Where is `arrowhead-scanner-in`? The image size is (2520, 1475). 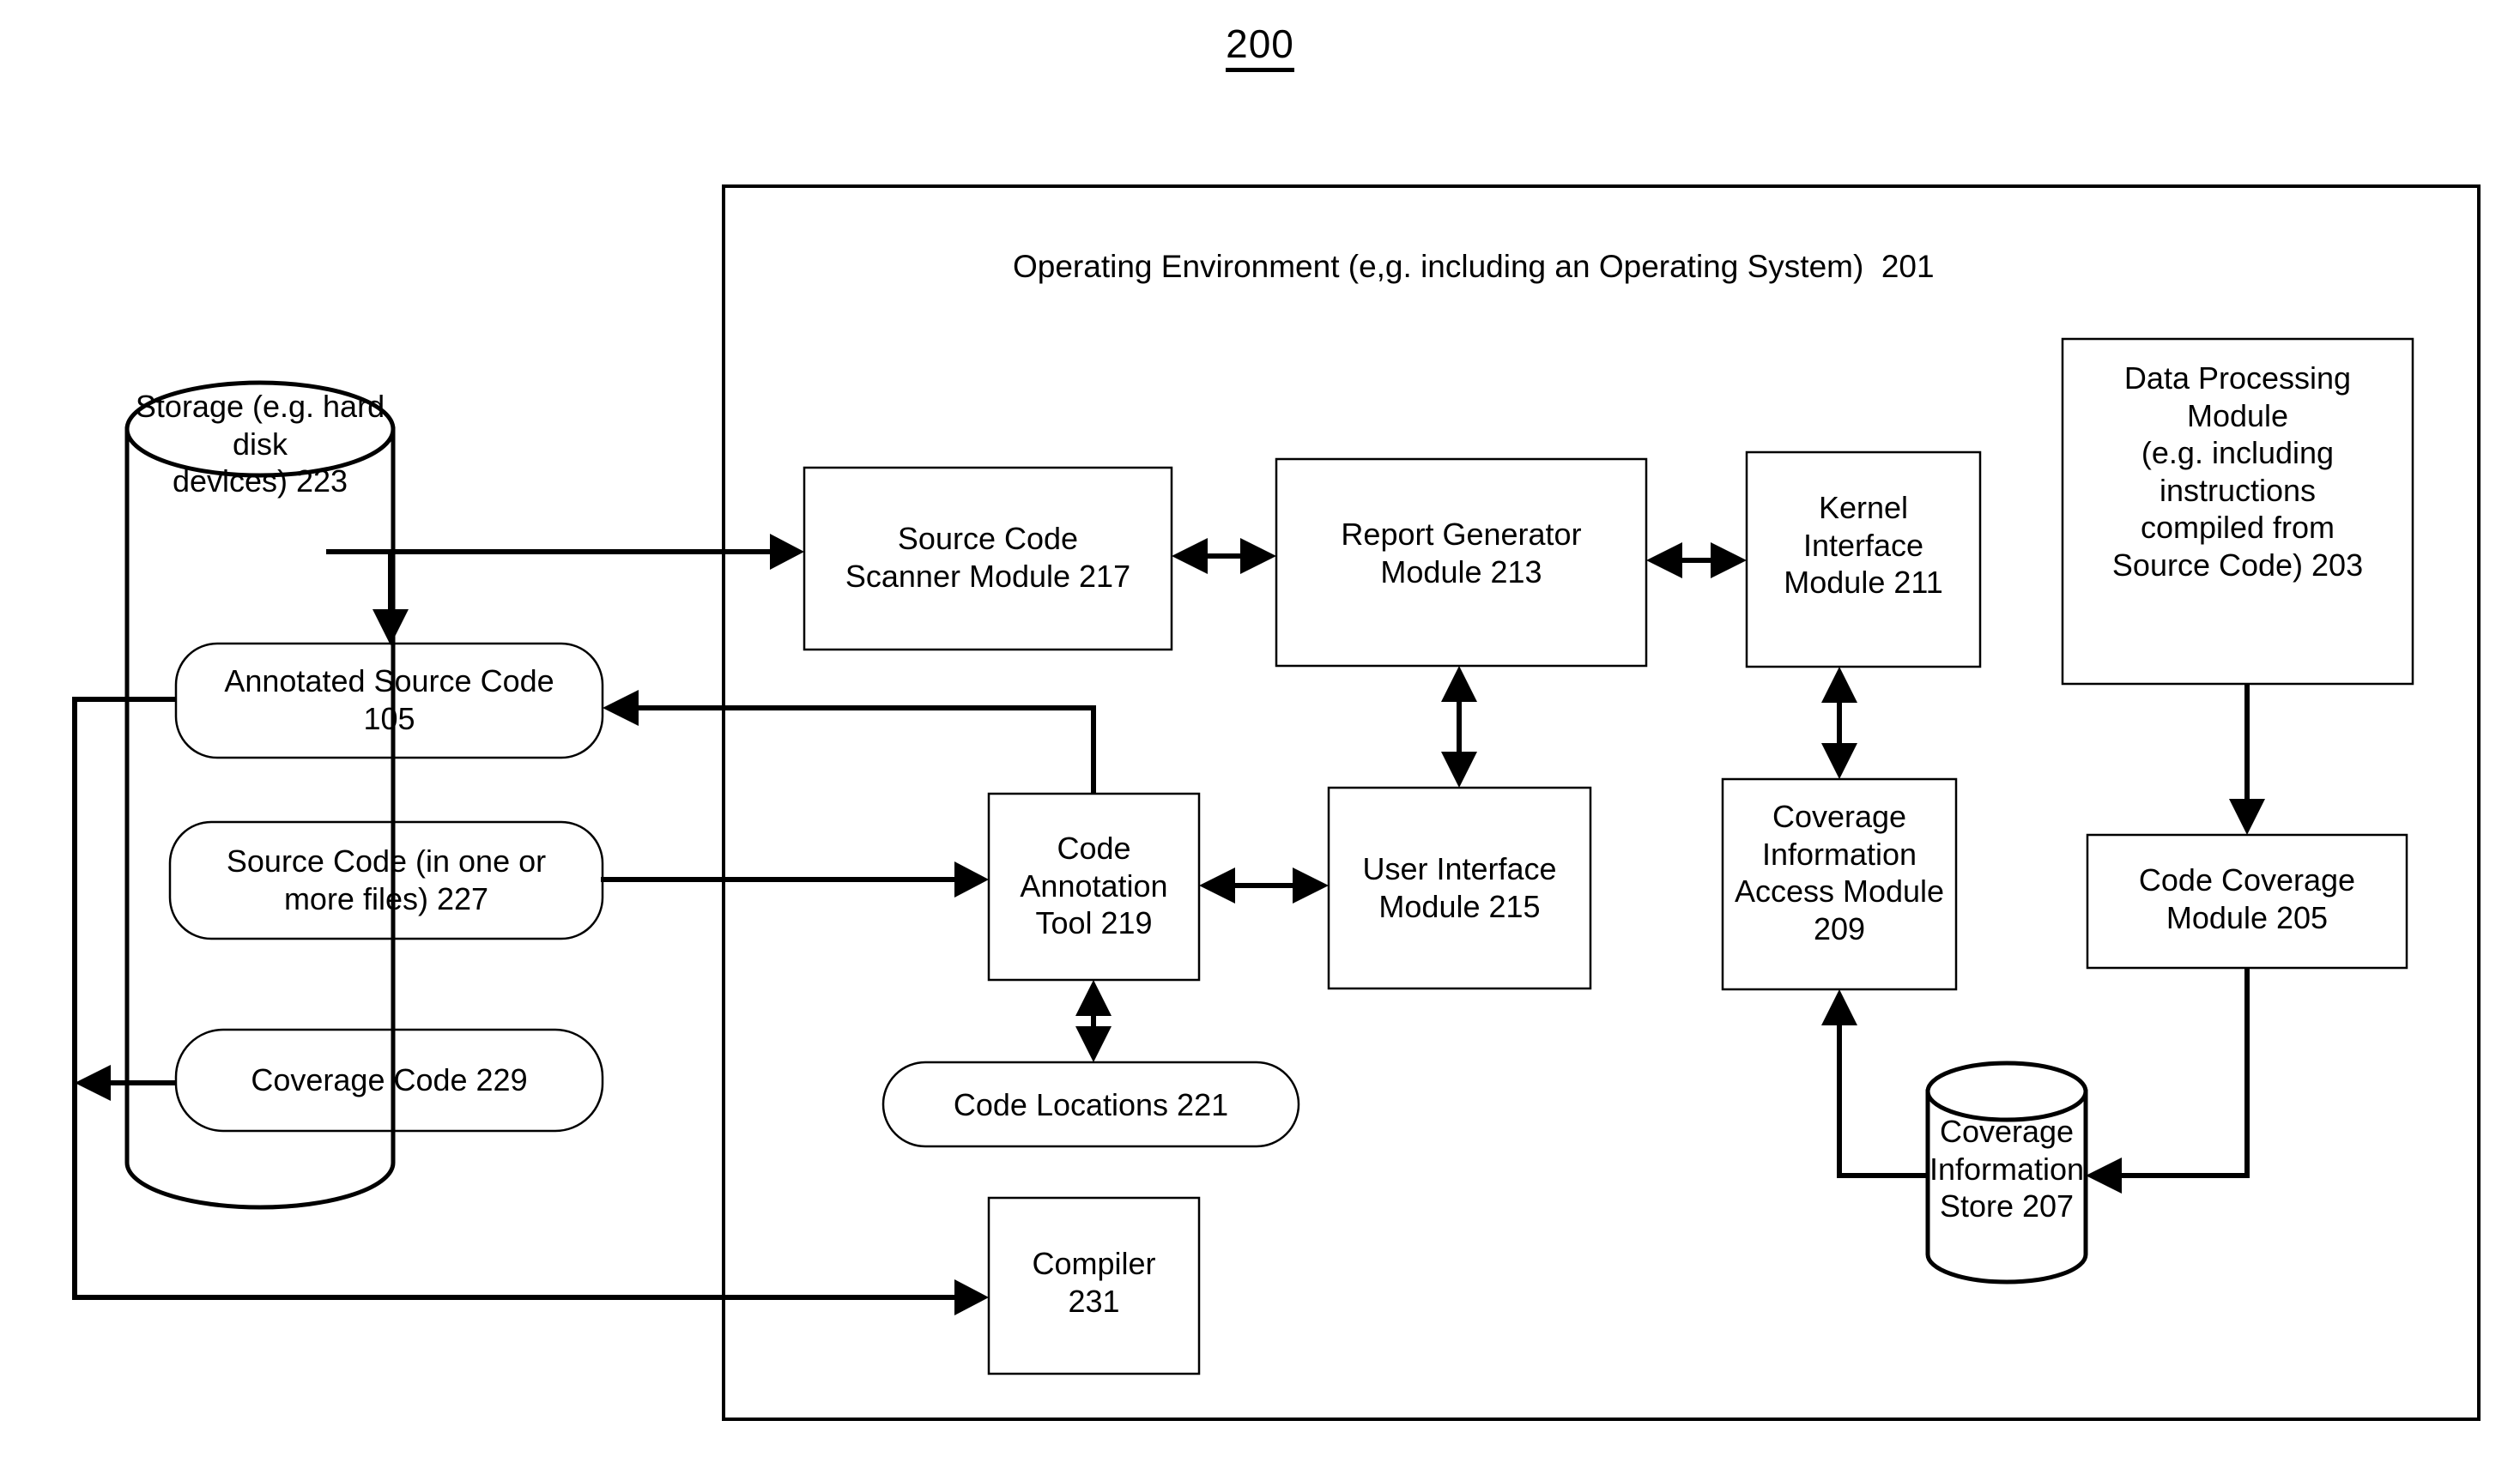
arrowhead-scanner-in is located at coordinates (787, 552).